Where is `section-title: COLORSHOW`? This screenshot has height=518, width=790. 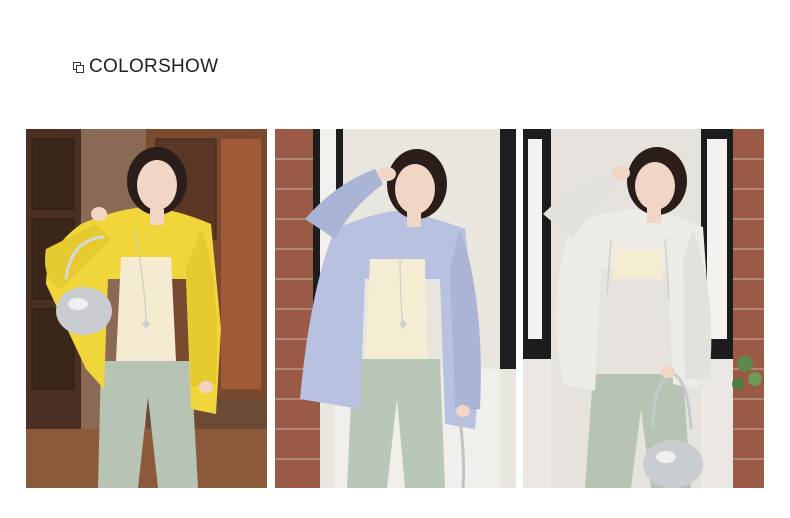
section-title: COLORSHOW is located at coordinates (154, 66).